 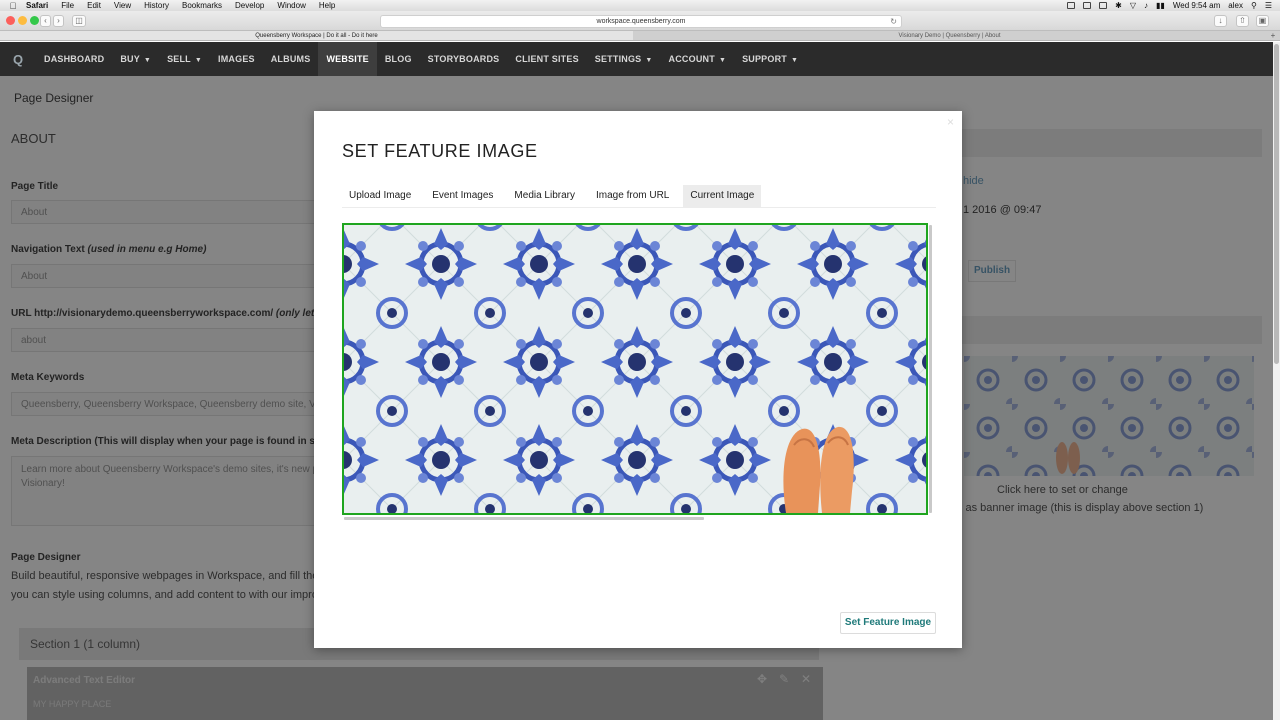 I want to click on address-bar: workspace.queensberry.com ↻, so click(x=641, y=21).